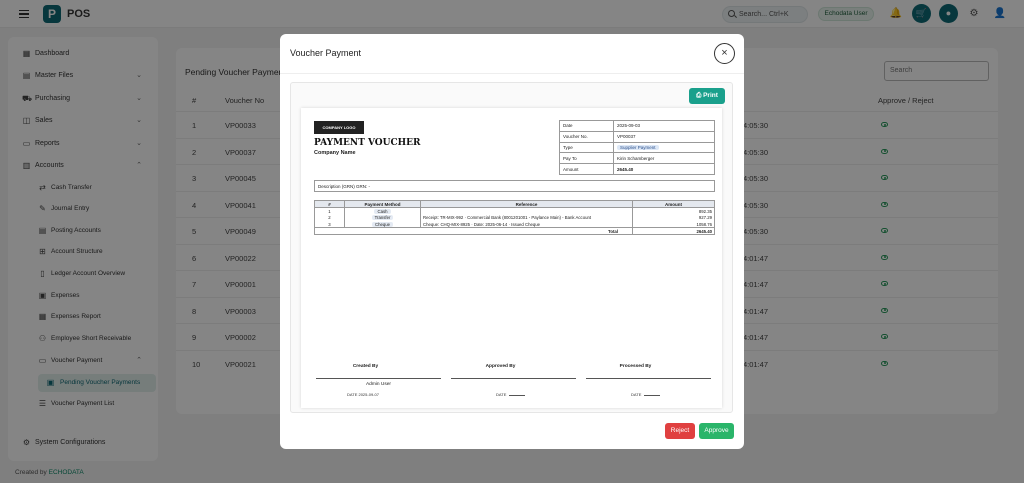 Image resolution: width=1024 pixels, height=483 pixels. What do you see at coordinates (326, 53) in the screenshot?
I see `modal-title: Voucher Payment` at bounding box center [326, 53].